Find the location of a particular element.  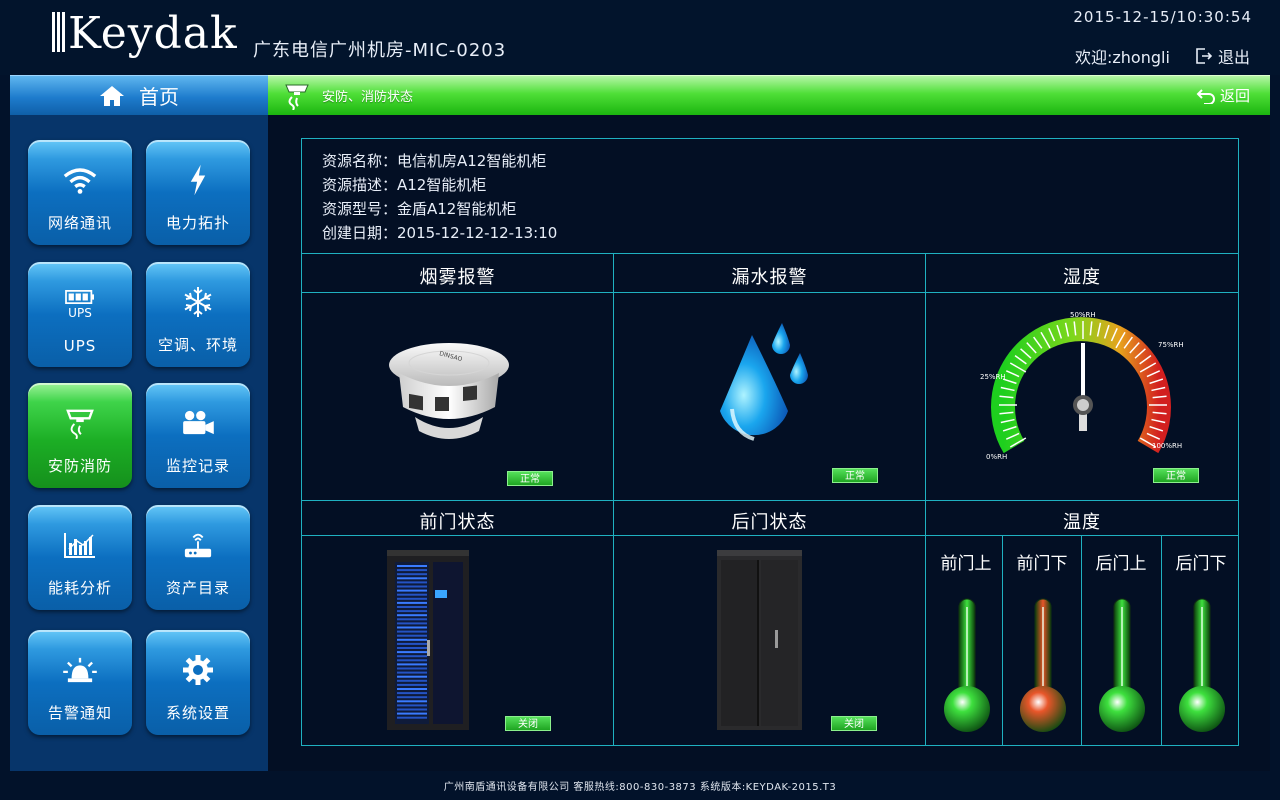

humidity-tick-50: 50%RH is located at coordinates (1083, 315).